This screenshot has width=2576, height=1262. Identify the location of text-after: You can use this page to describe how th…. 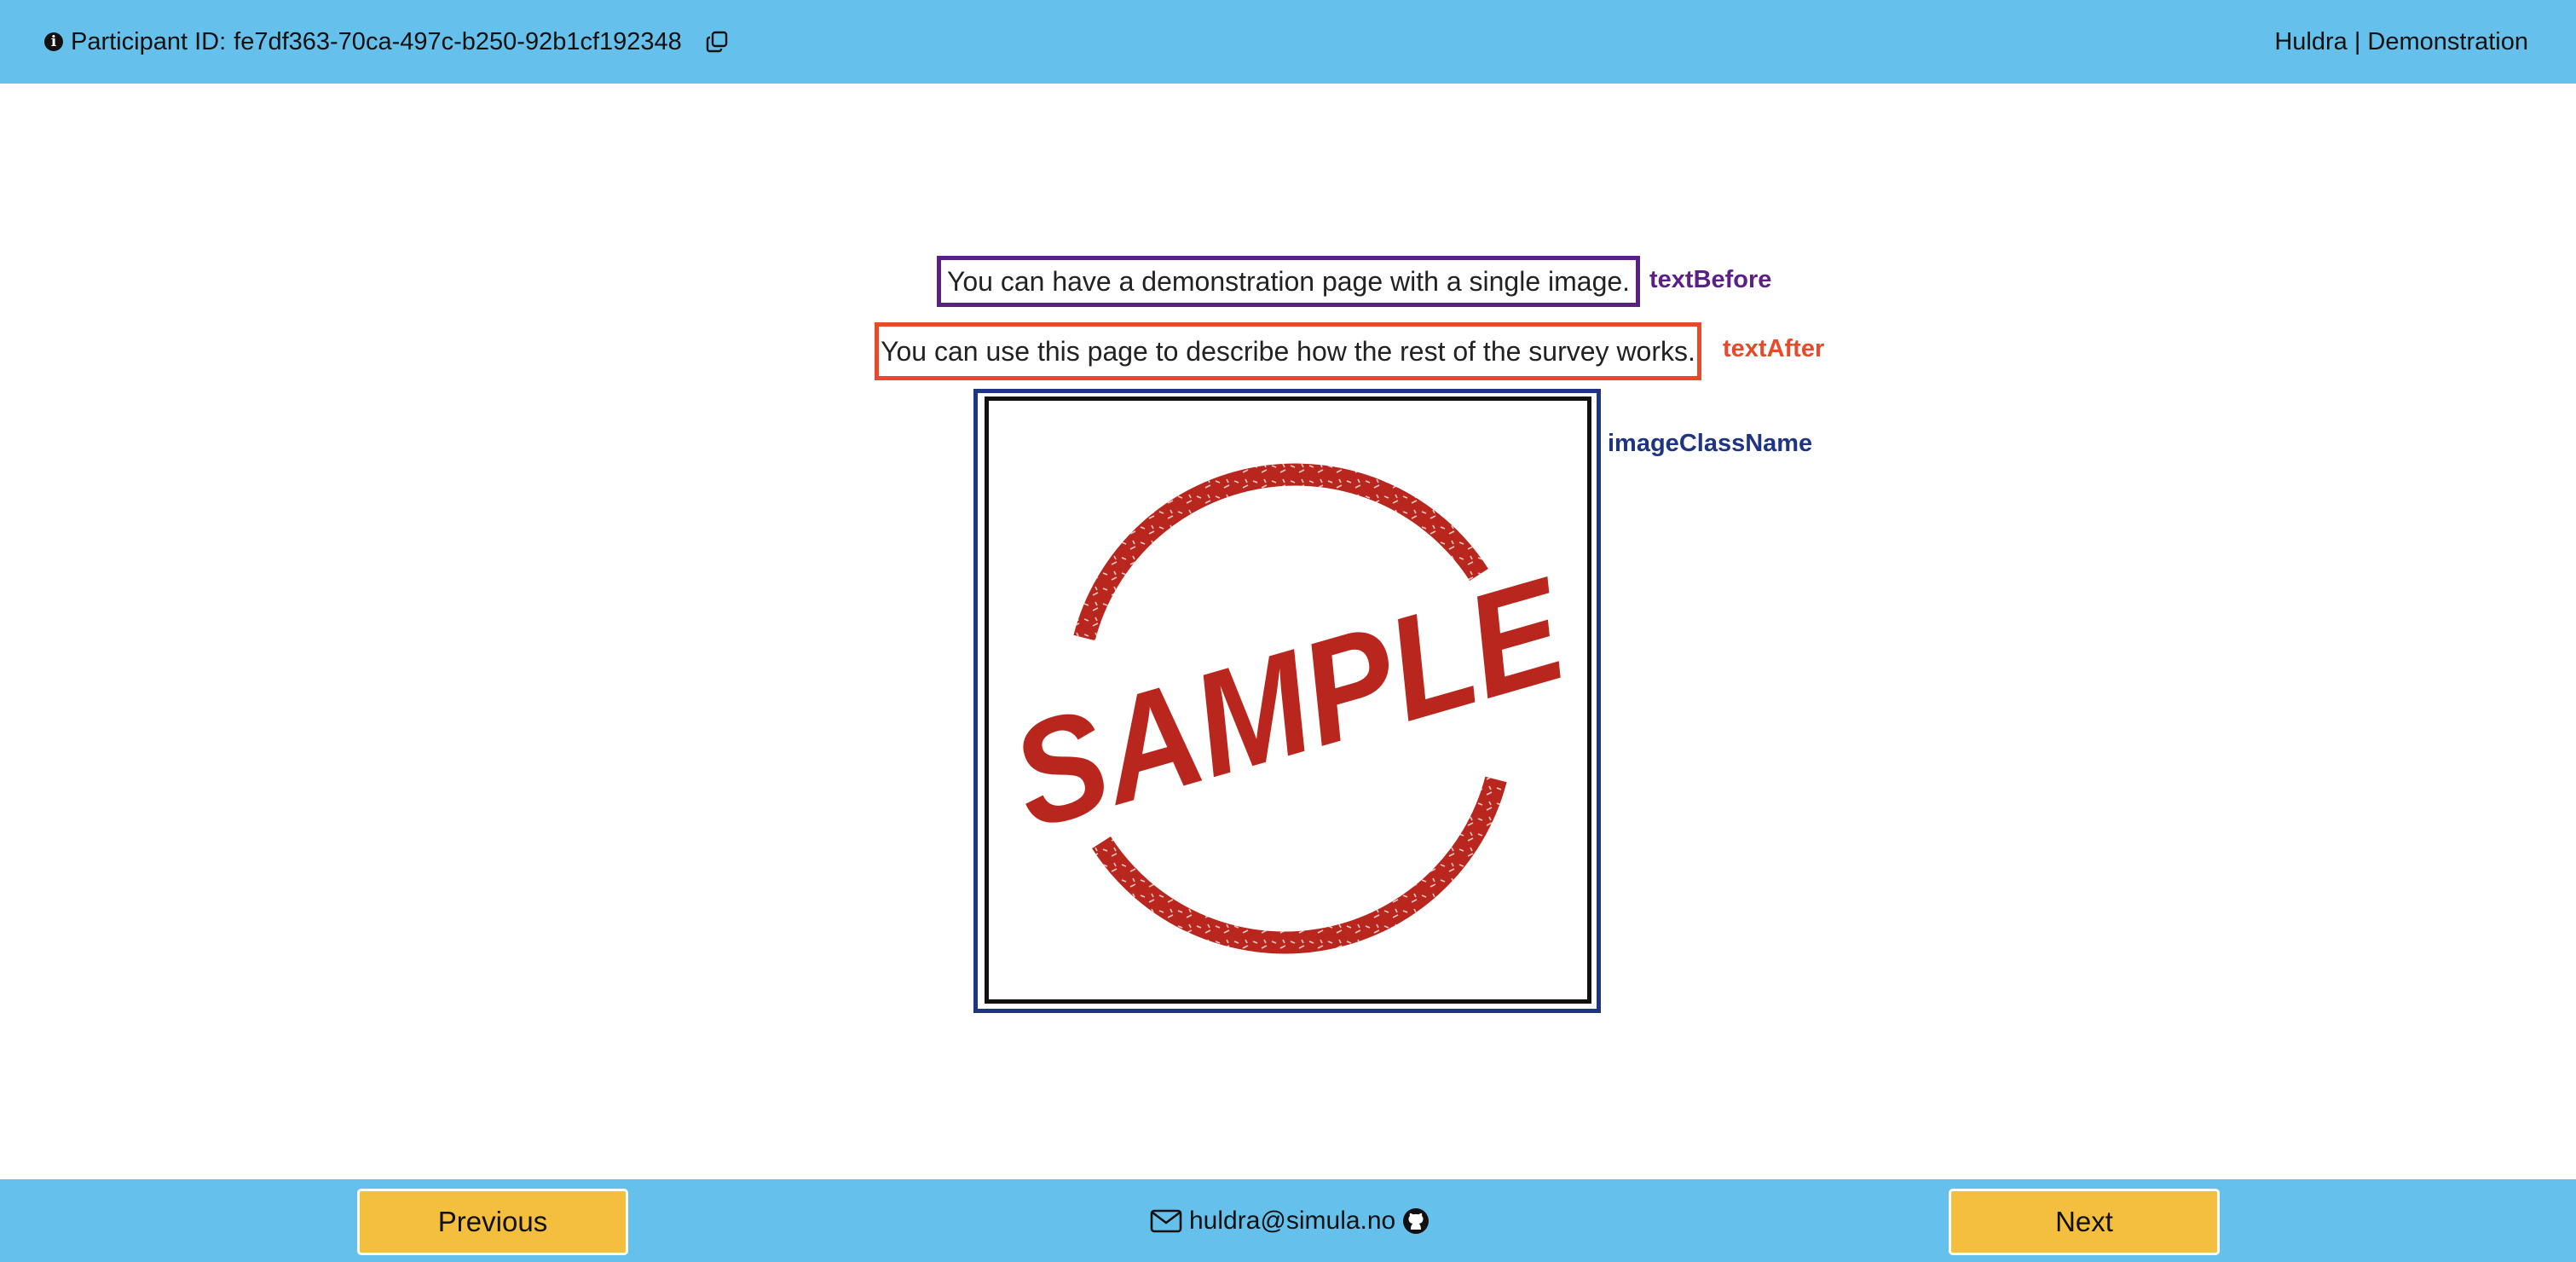
(1288, 351).